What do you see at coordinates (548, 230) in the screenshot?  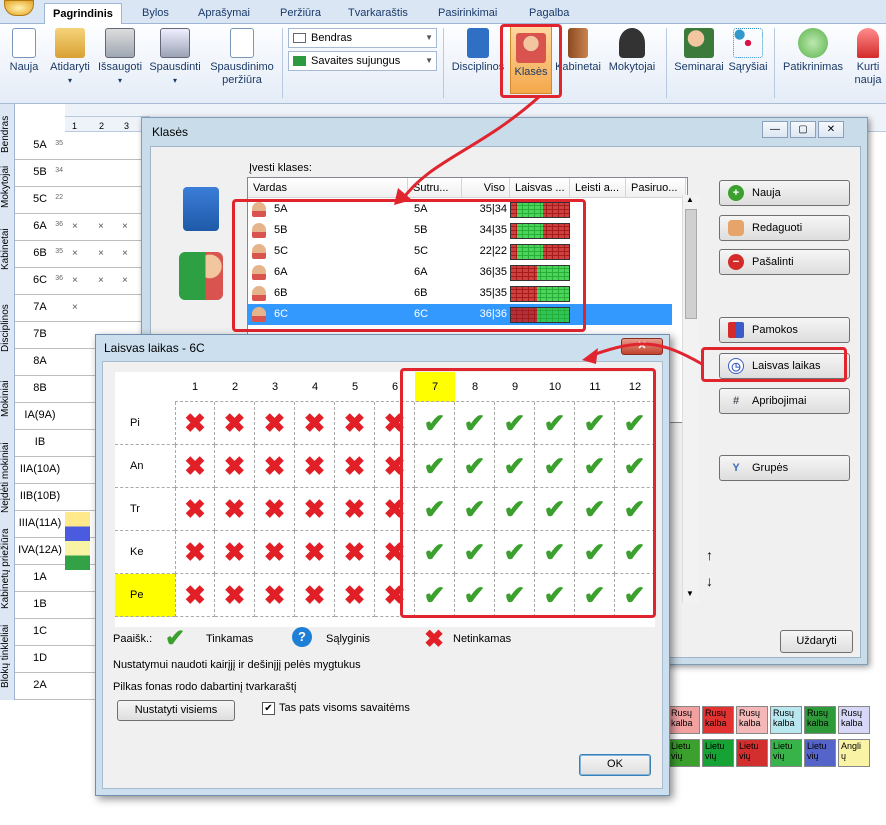 I see `annotation-arrows` at bounding box center [548, 230].